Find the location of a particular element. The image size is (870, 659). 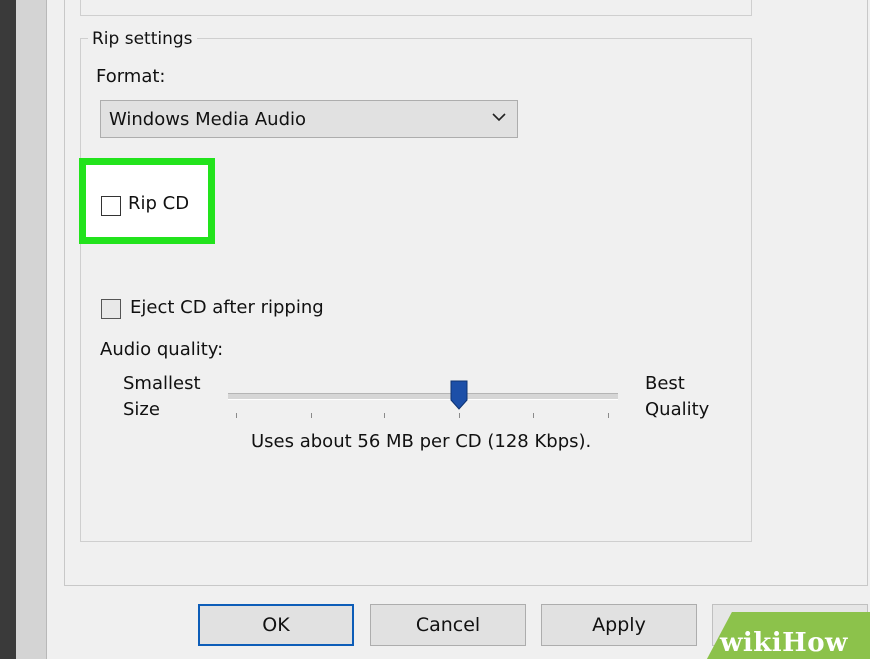

quality-description: Uses about 56 MB per CD (128 Kbps). is located at coordinates (421, 441).